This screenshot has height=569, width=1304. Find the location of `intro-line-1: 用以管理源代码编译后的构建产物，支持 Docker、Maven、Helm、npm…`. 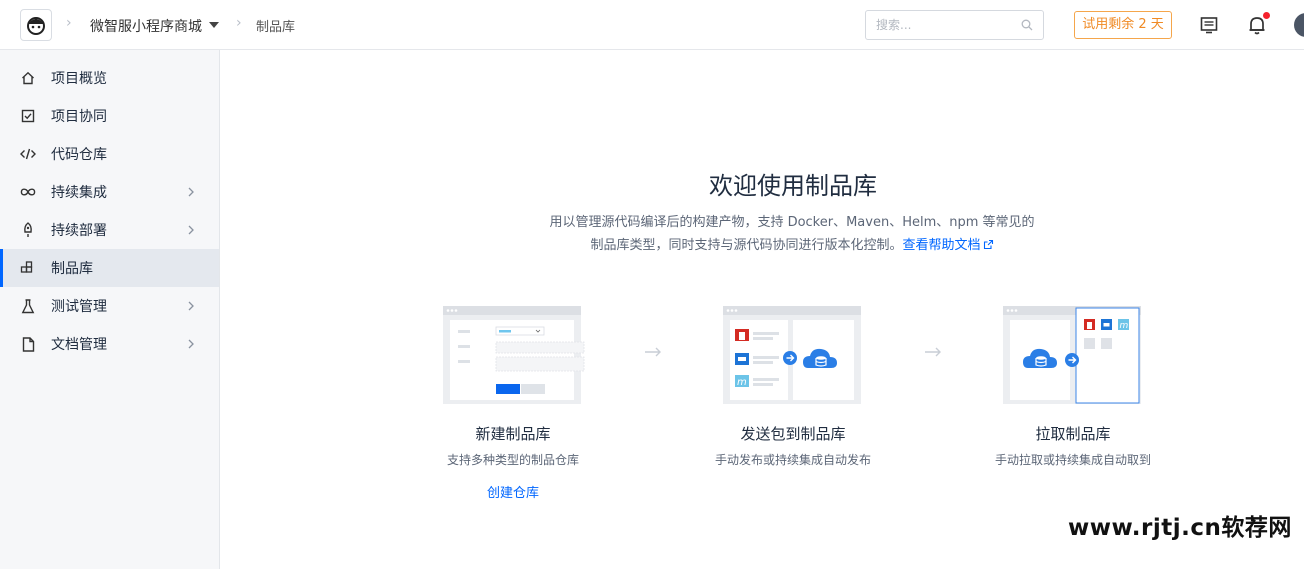

intro-line-1: 用以管理源代码编译后的构建产物，支持 Docker、Maven、Helm、npm… is located at coordinates (792, 222).